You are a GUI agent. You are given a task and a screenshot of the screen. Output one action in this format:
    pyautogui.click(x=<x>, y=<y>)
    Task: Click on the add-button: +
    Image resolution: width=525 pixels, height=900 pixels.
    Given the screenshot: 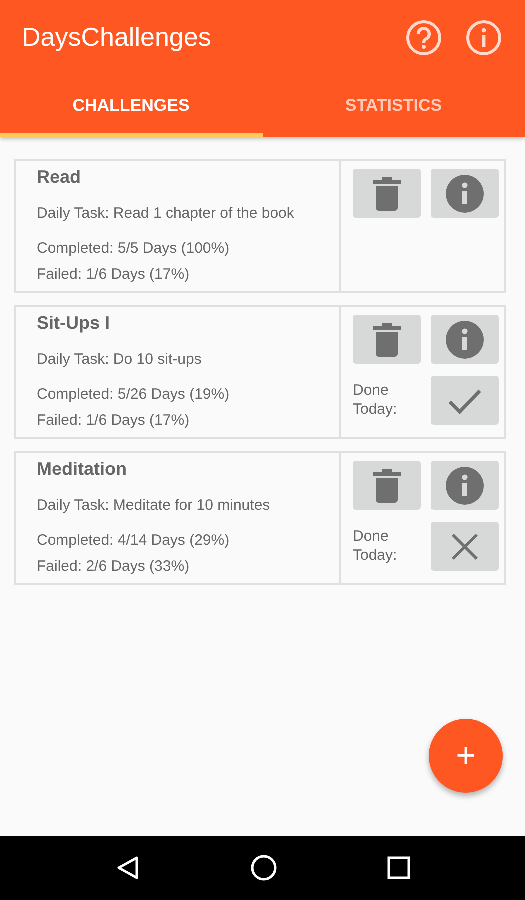 What is the action you would take?
    pyautogui.click(x=466, y=756)
    